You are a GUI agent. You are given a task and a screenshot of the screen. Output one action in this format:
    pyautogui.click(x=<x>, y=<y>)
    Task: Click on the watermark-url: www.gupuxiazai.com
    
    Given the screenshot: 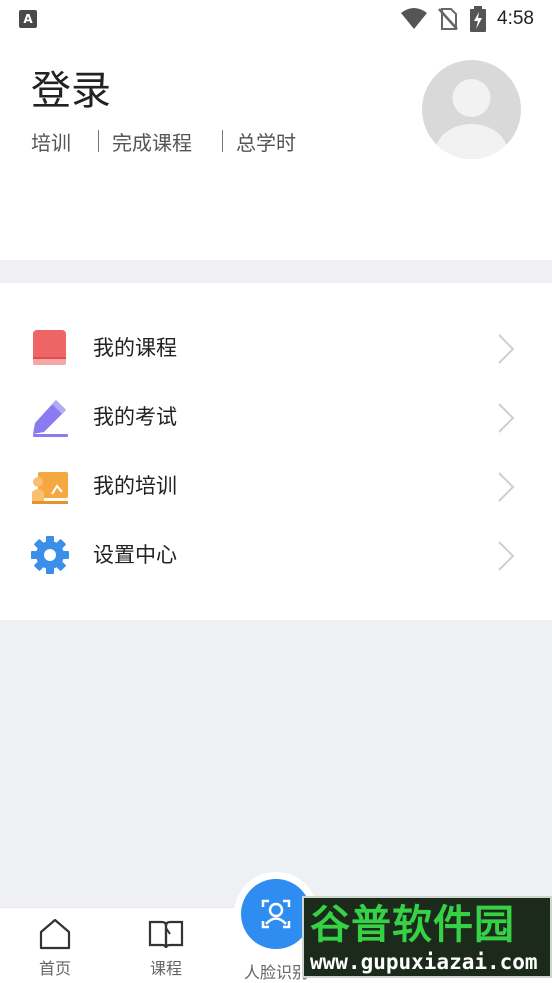 What is the action you would take?
    pyautogui.click(x=424, y=962)
    